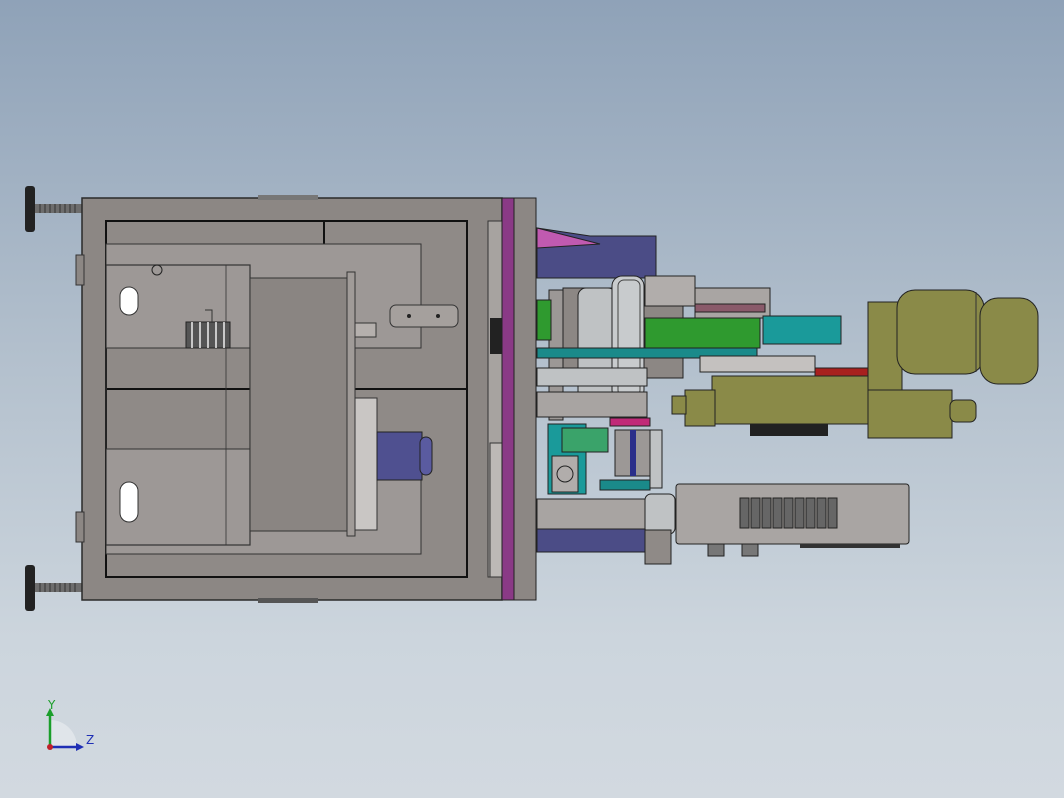 Image resolution: width=1064 pixels, height=798 pixels. Describe the element at coordinates (51, 706) in the screenshot. I see `y-axis-label: Y` at that location.